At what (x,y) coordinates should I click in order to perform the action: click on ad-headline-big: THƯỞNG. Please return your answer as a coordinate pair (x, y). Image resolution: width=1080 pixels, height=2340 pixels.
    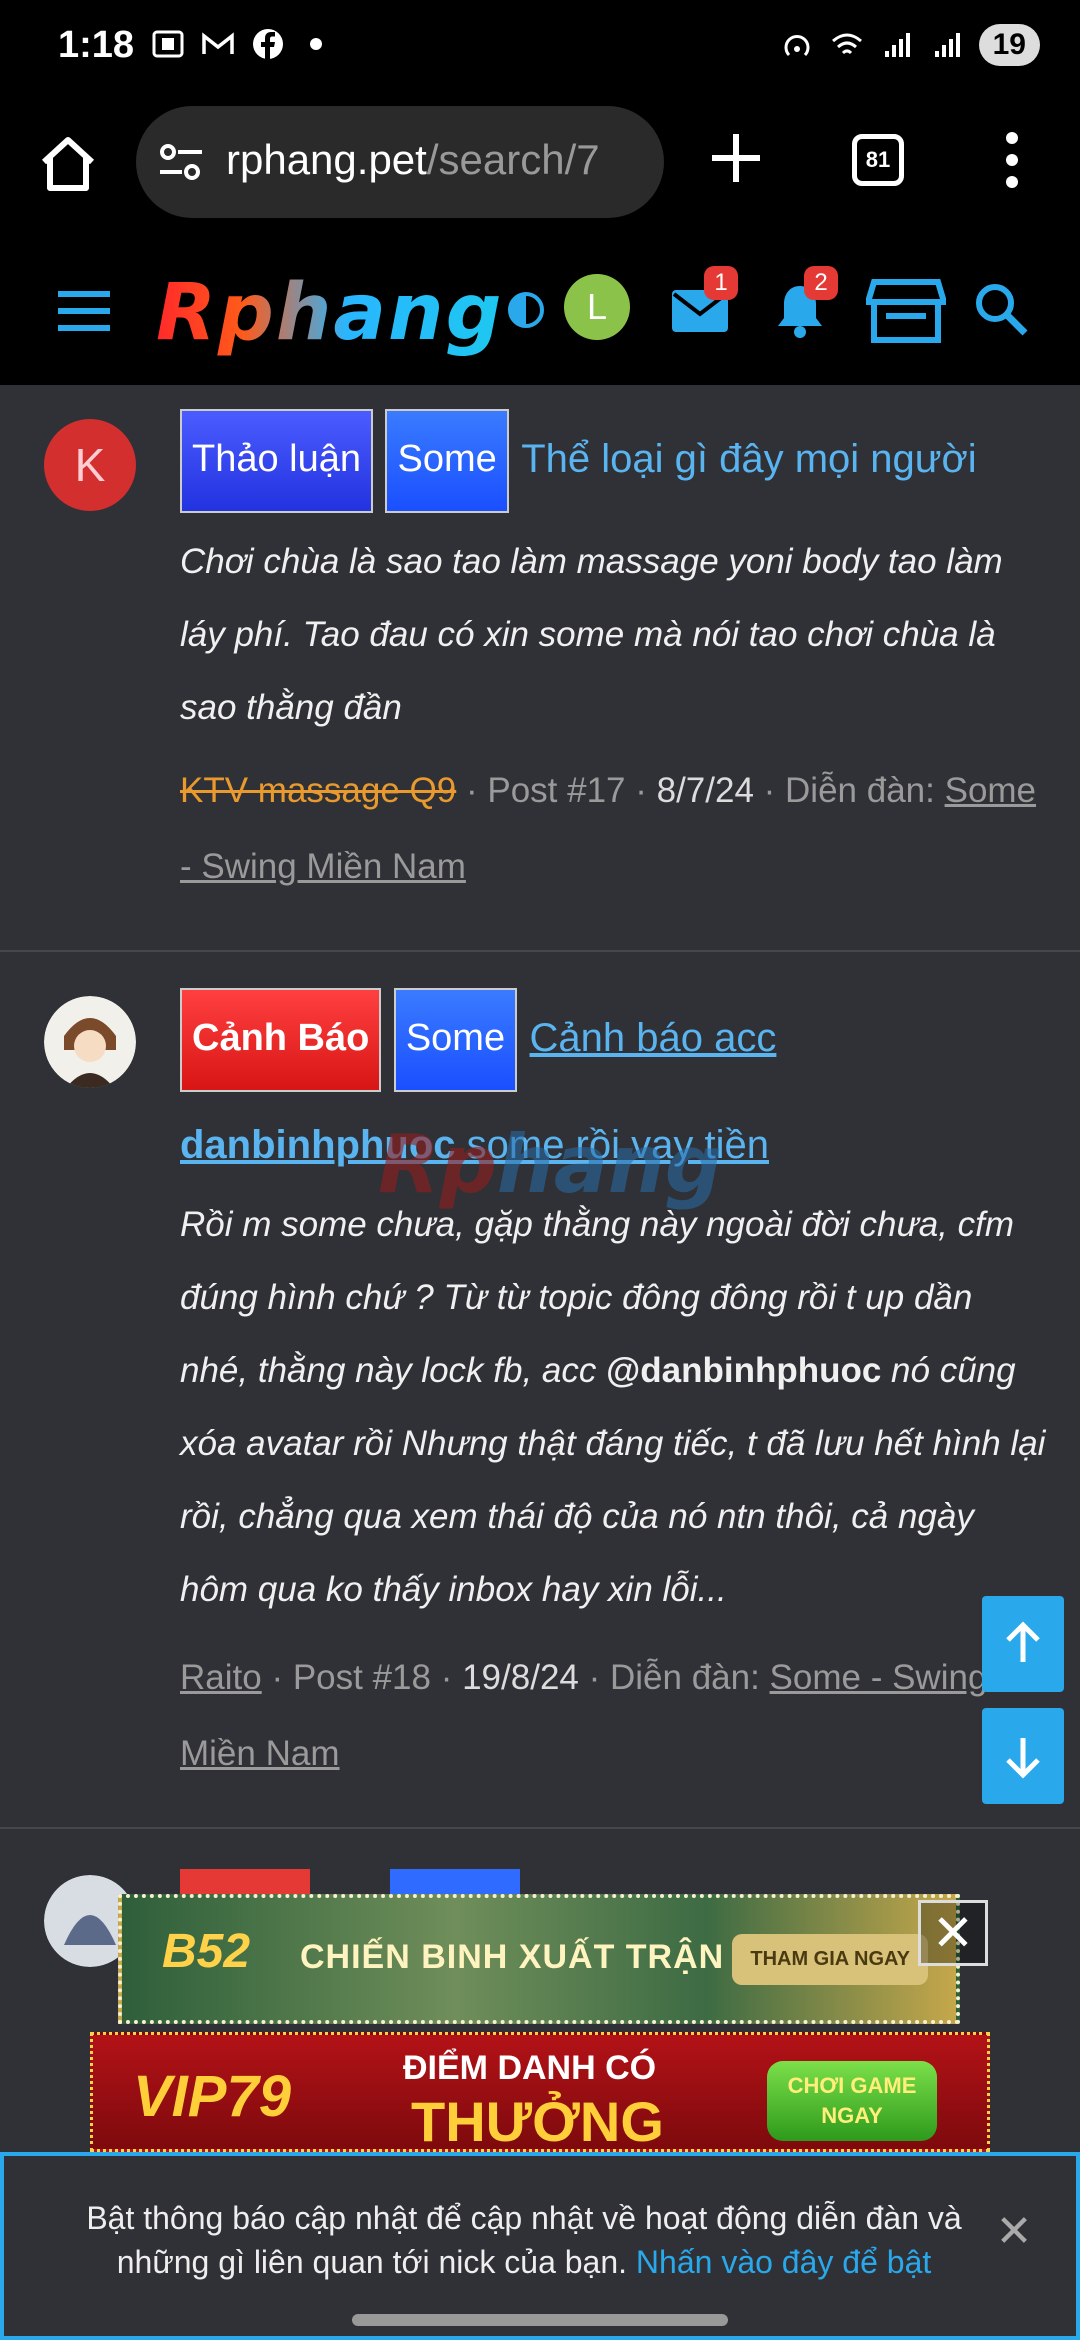
    Looking at the image, I should click on (537, 2121).